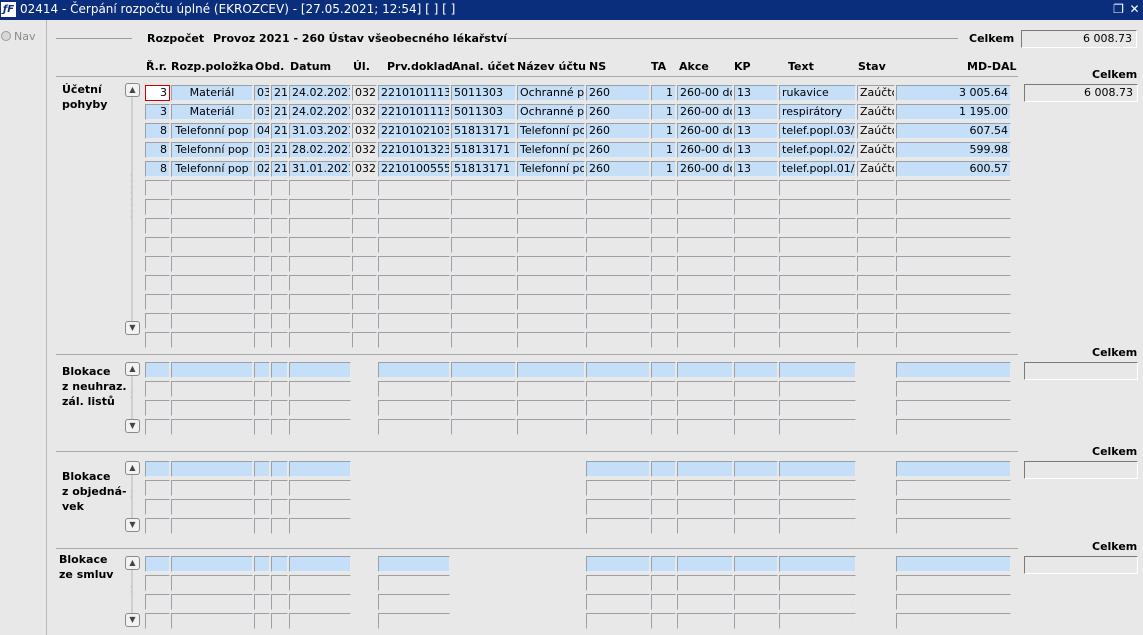  Describe the element at coordinates (414, 93) in the screenshot. I see `cell-prv: 2210101113` at that location.